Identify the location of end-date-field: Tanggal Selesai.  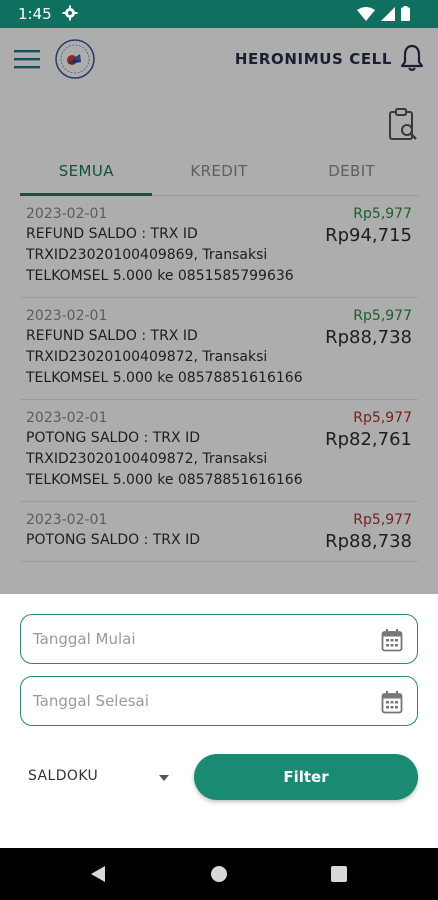
(219, 701).